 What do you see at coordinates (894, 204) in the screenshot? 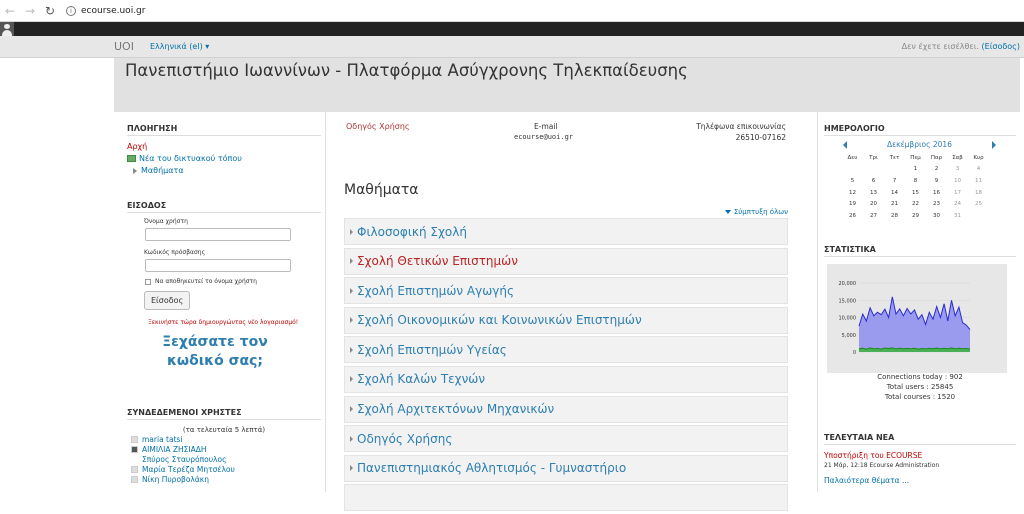
I see `calendar-day: 21` at bounding box center [894, 204].